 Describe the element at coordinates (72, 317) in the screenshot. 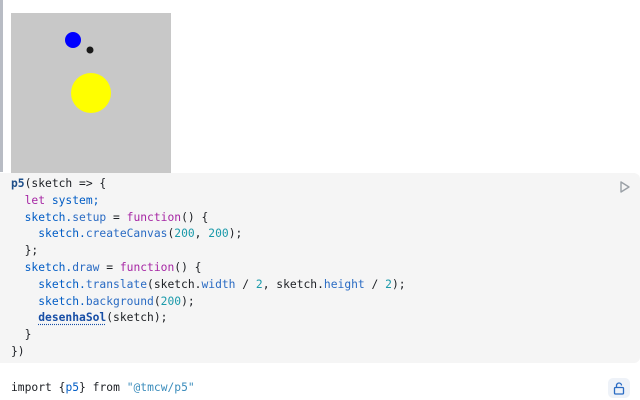

I see `desenhaSol-link: desenhaSol` at that location.